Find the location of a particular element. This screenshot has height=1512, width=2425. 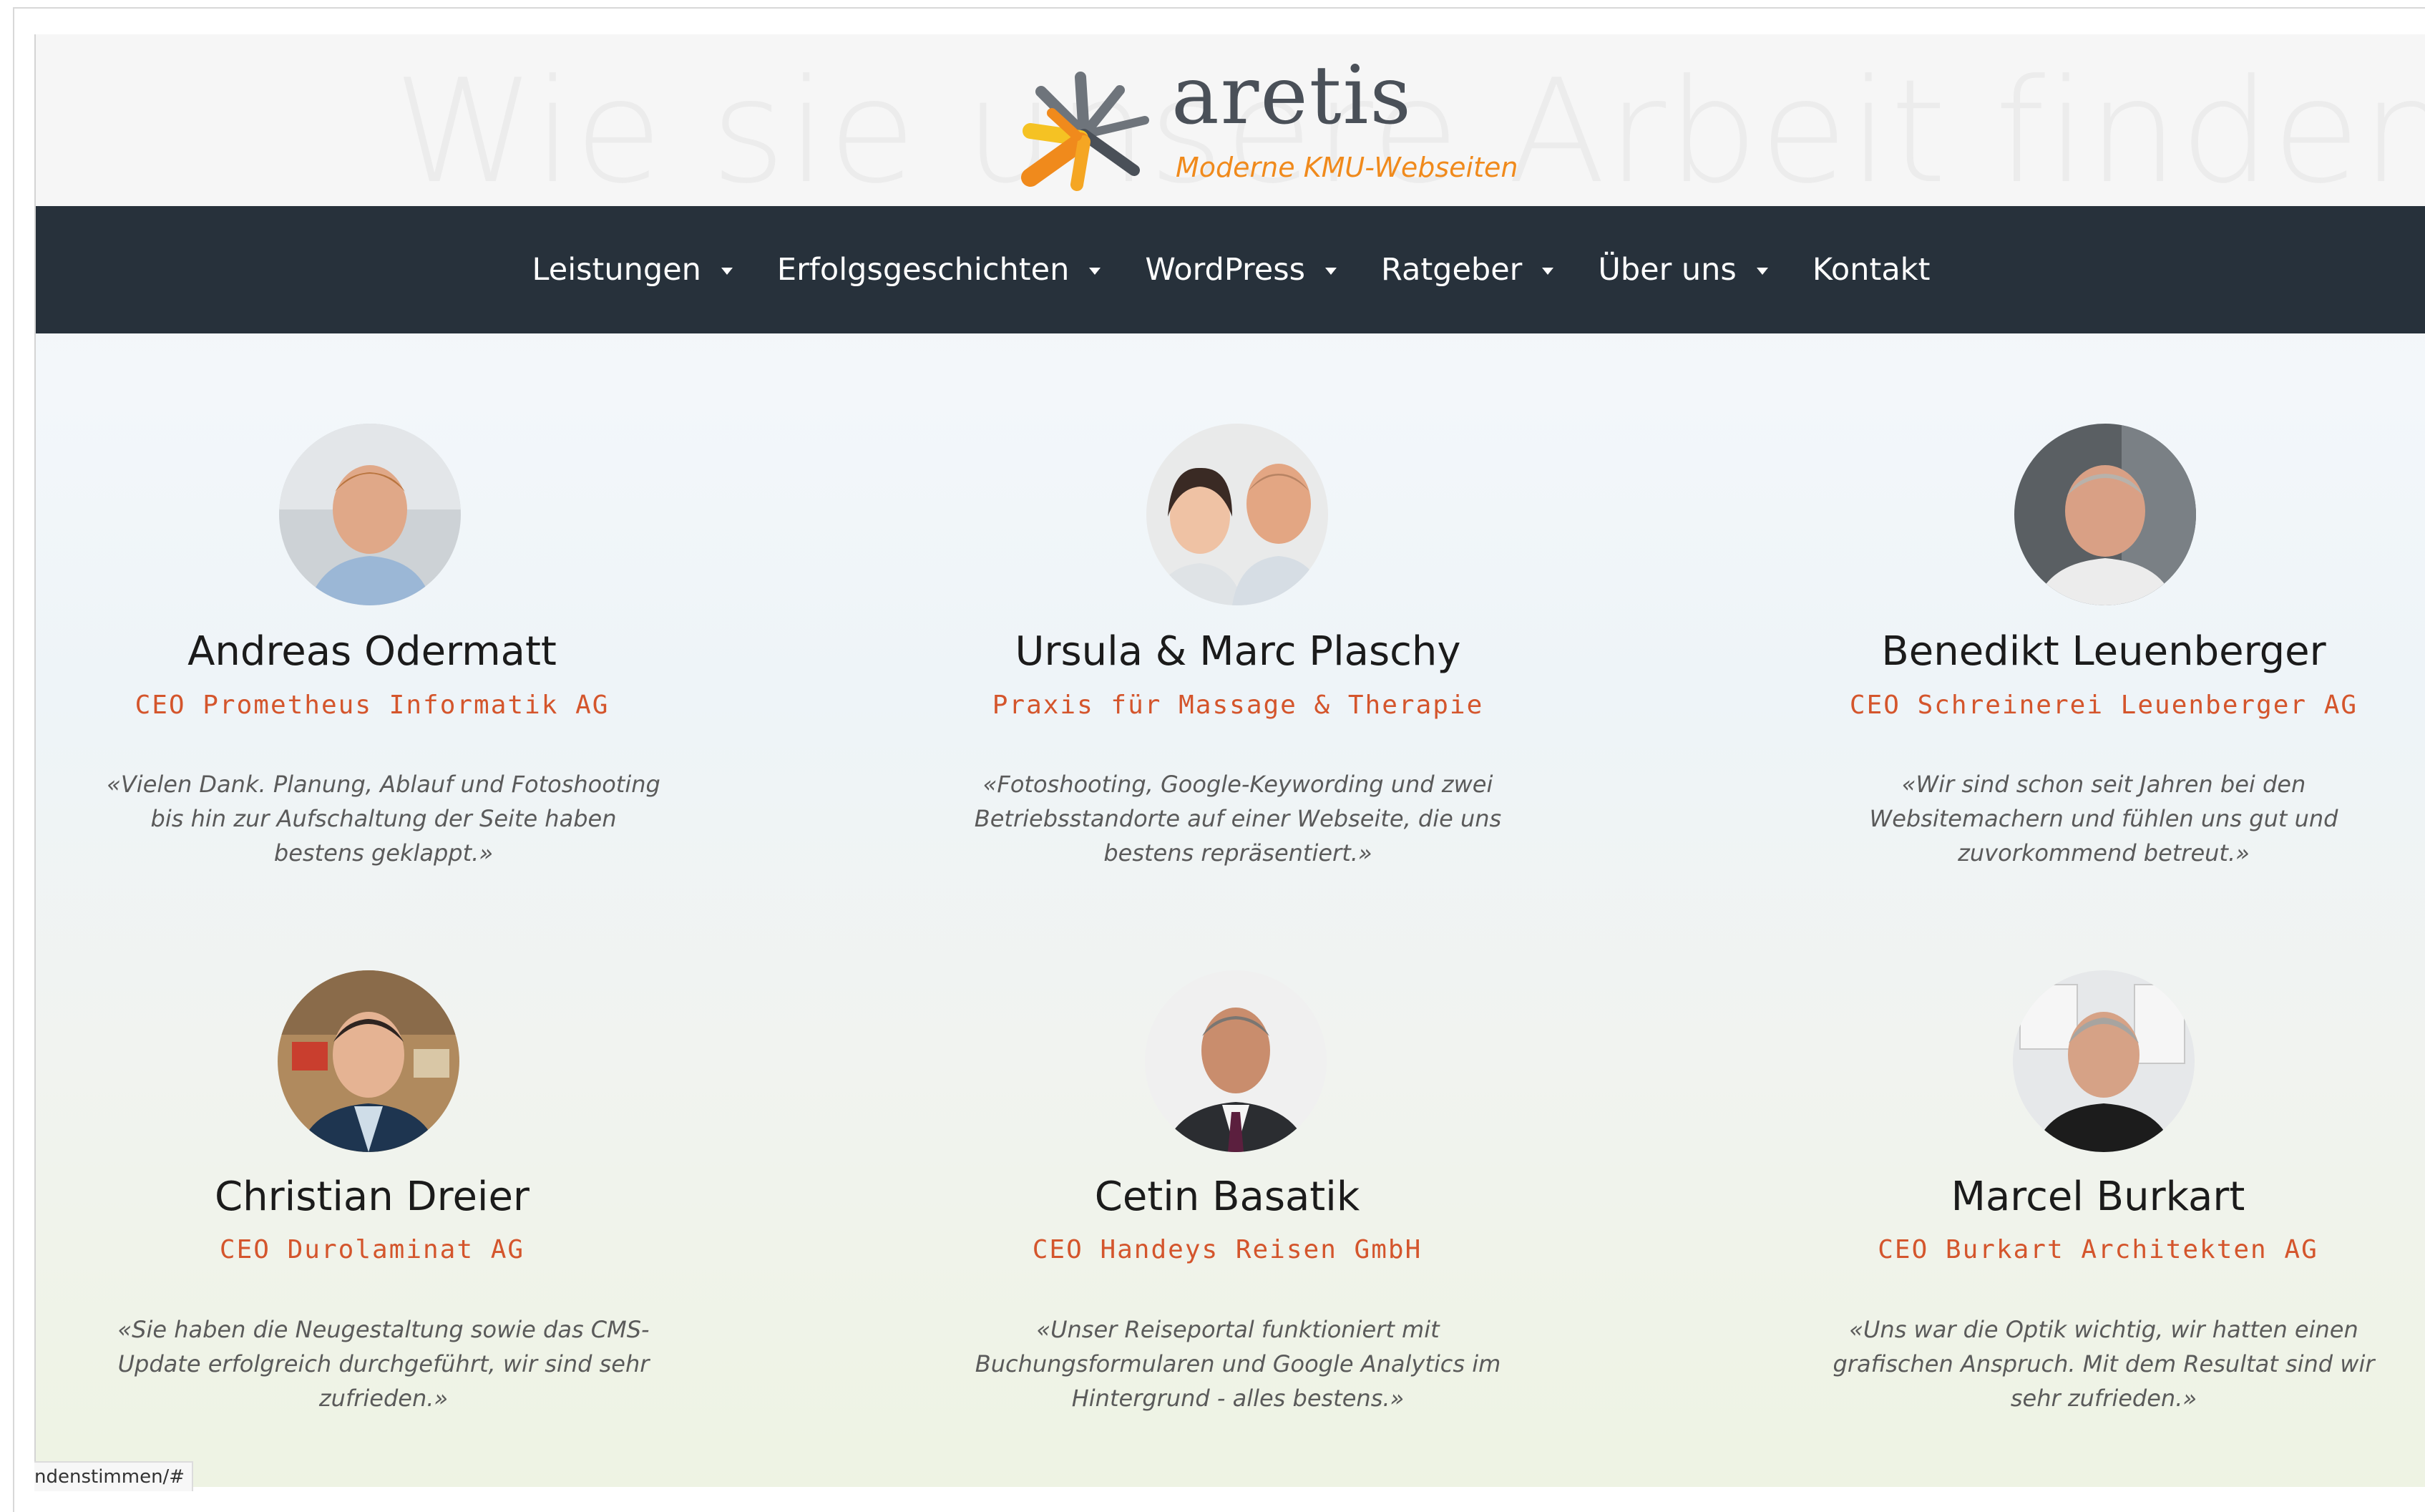

nav-item-ueber-uns: Über uns is located at coordinates (1683, 270).